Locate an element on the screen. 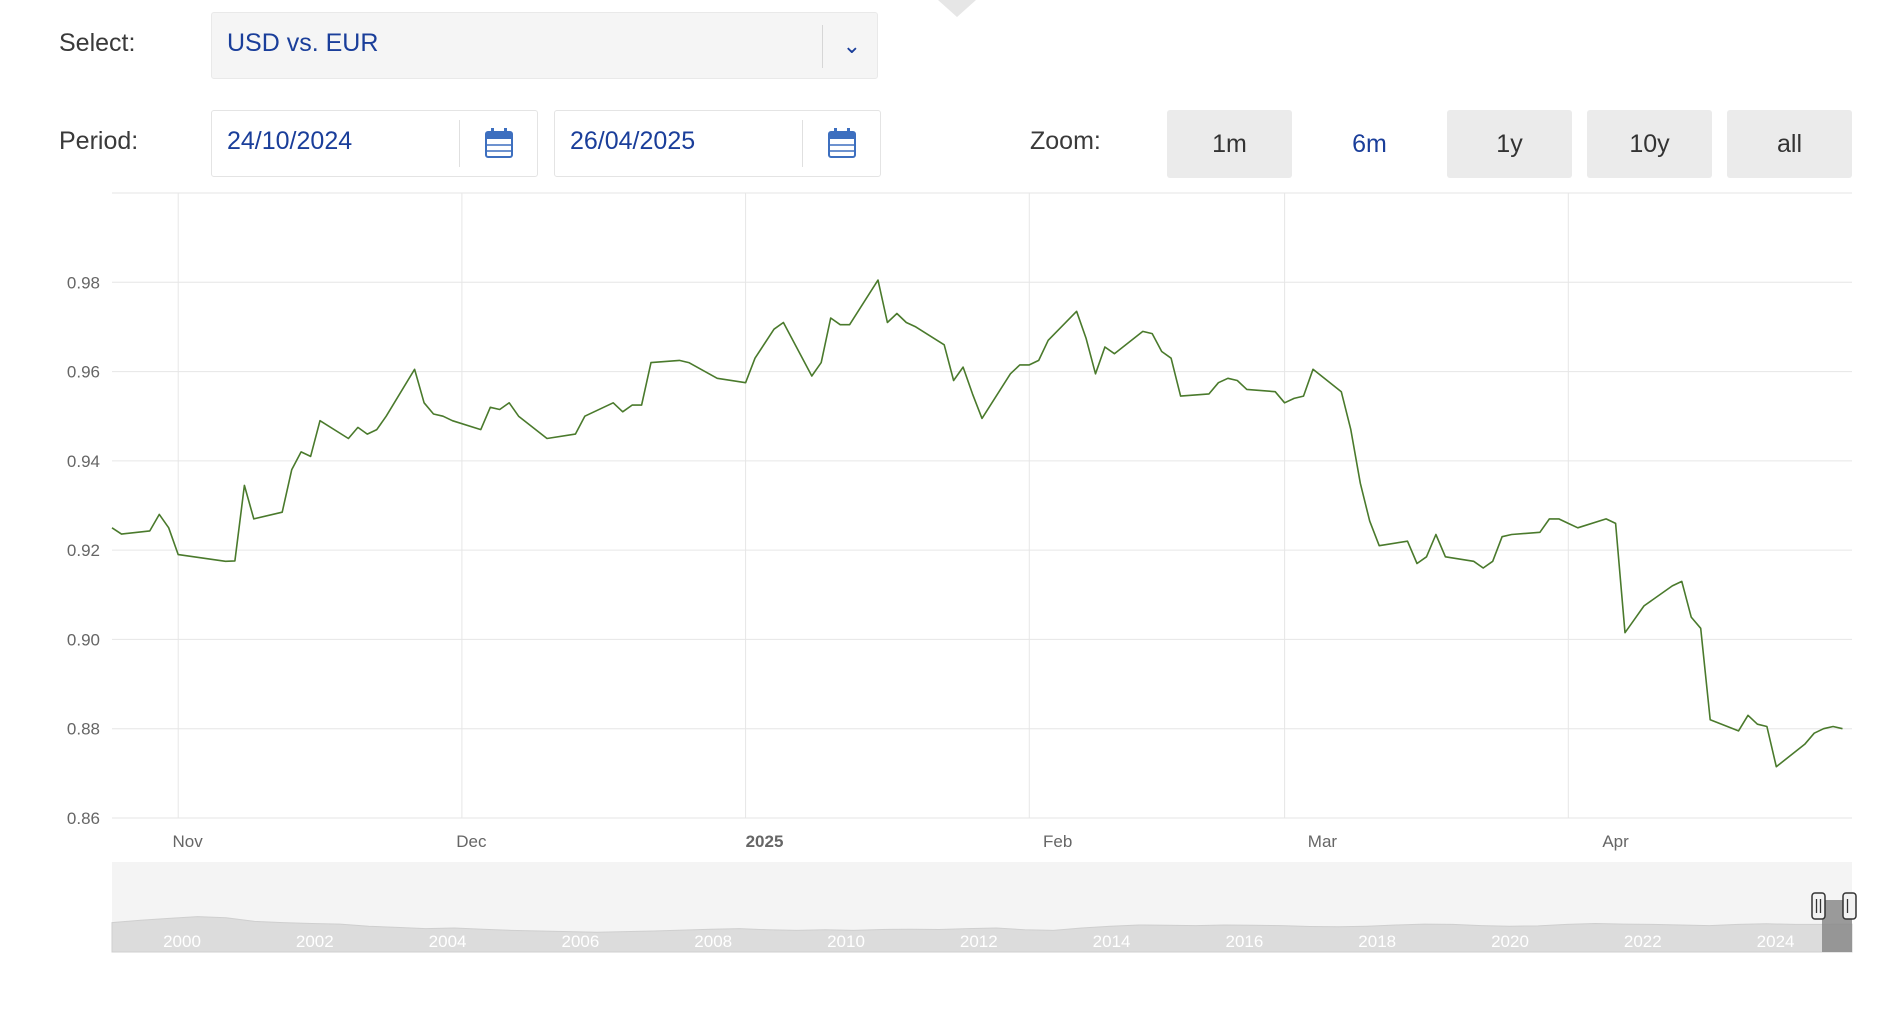 Image resolution: width=1898 pixels, height=1010 pixels. navigator-tick-label: 2006 is located at coordinates (580, 941).